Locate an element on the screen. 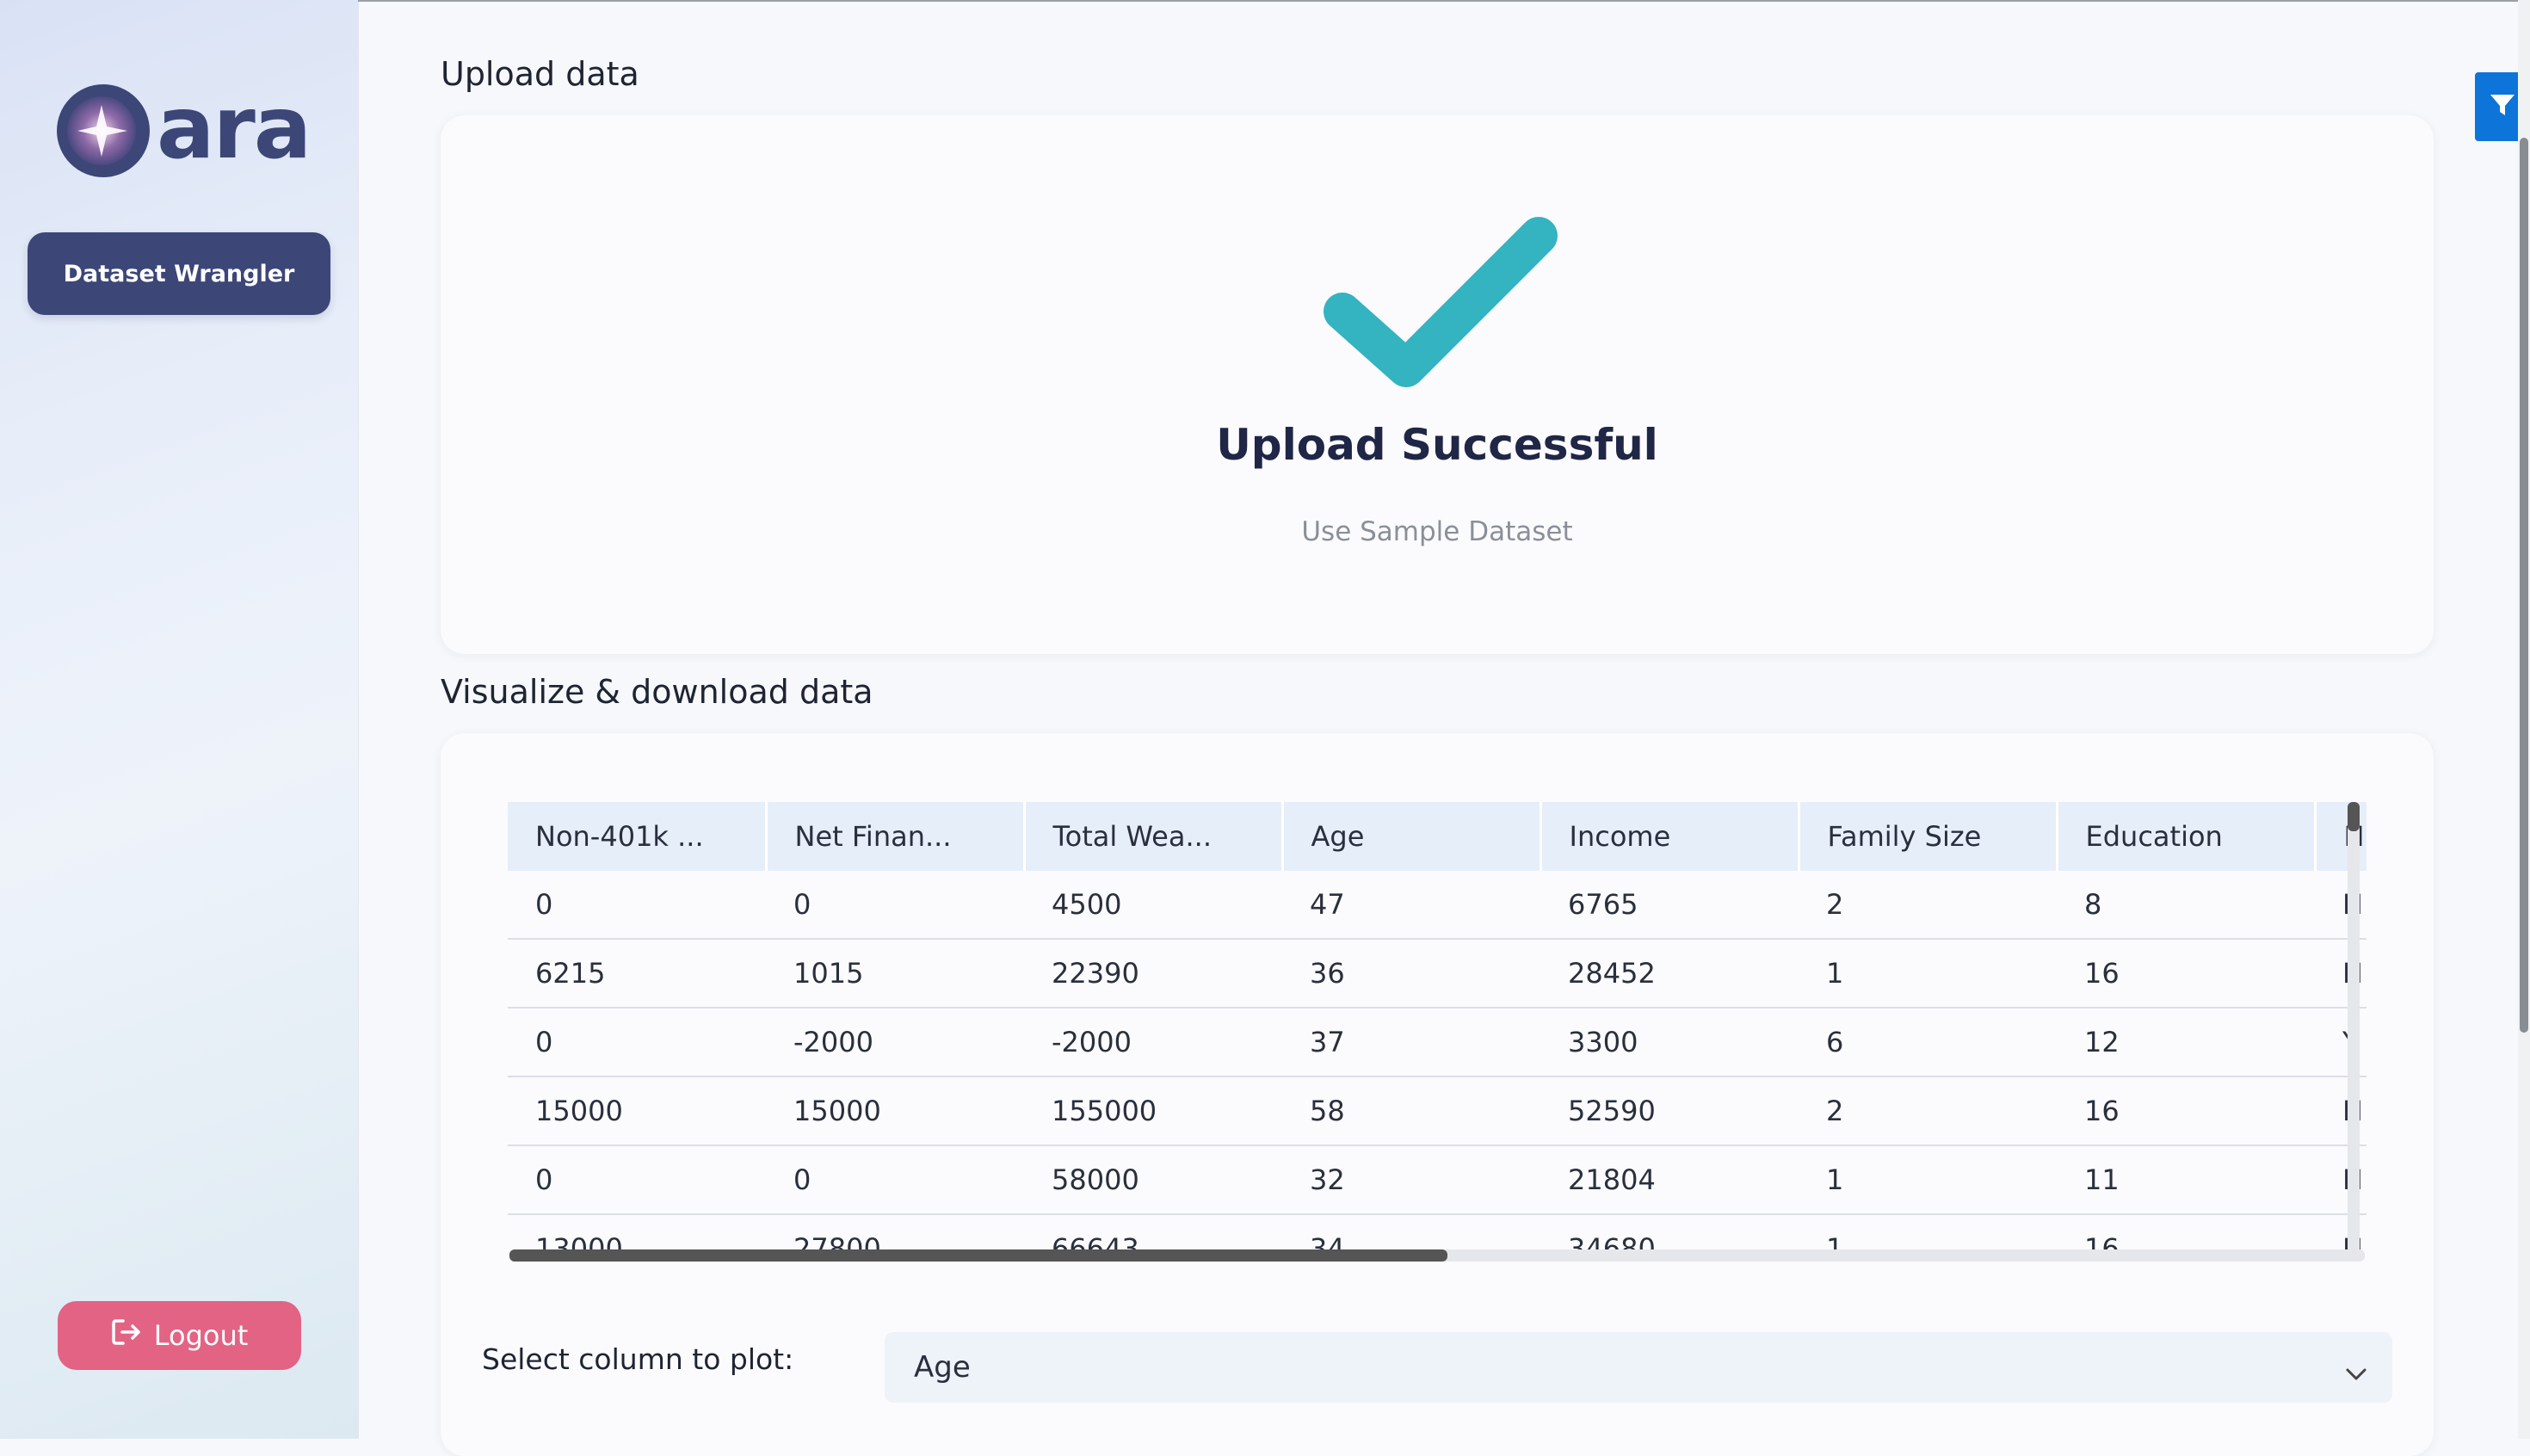 The height and width of the screenshot is (1456, 2530). column-header: Family Size is located at coordinates (1928, 837).